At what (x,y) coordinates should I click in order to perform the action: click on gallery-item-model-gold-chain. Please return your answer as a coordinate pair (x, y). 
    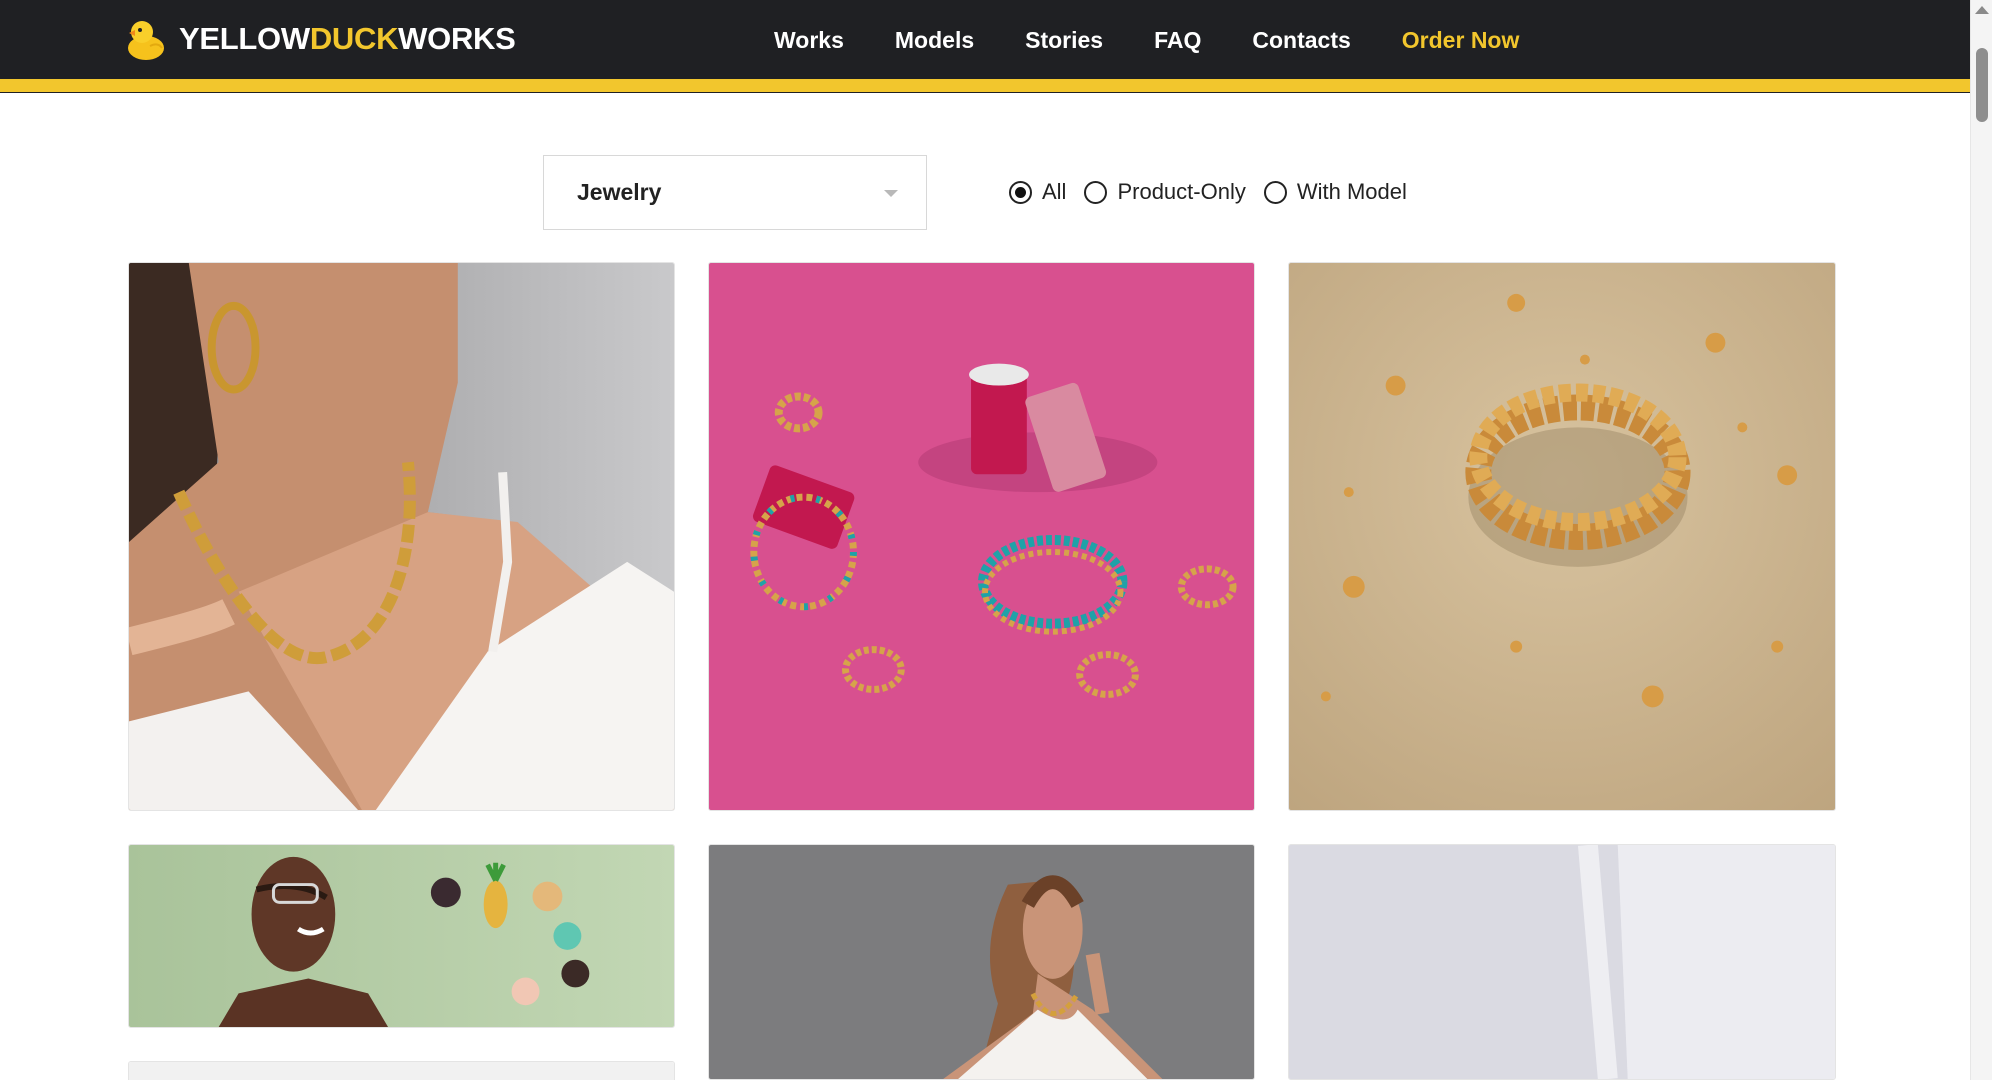
    Looking at the image, I should click on (401, 536).